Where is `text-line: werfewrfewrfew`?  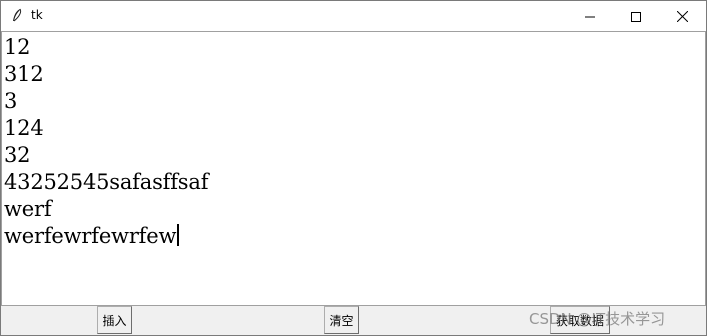
text-line: werfewrfewrfew is located at coordinates (90, 236).